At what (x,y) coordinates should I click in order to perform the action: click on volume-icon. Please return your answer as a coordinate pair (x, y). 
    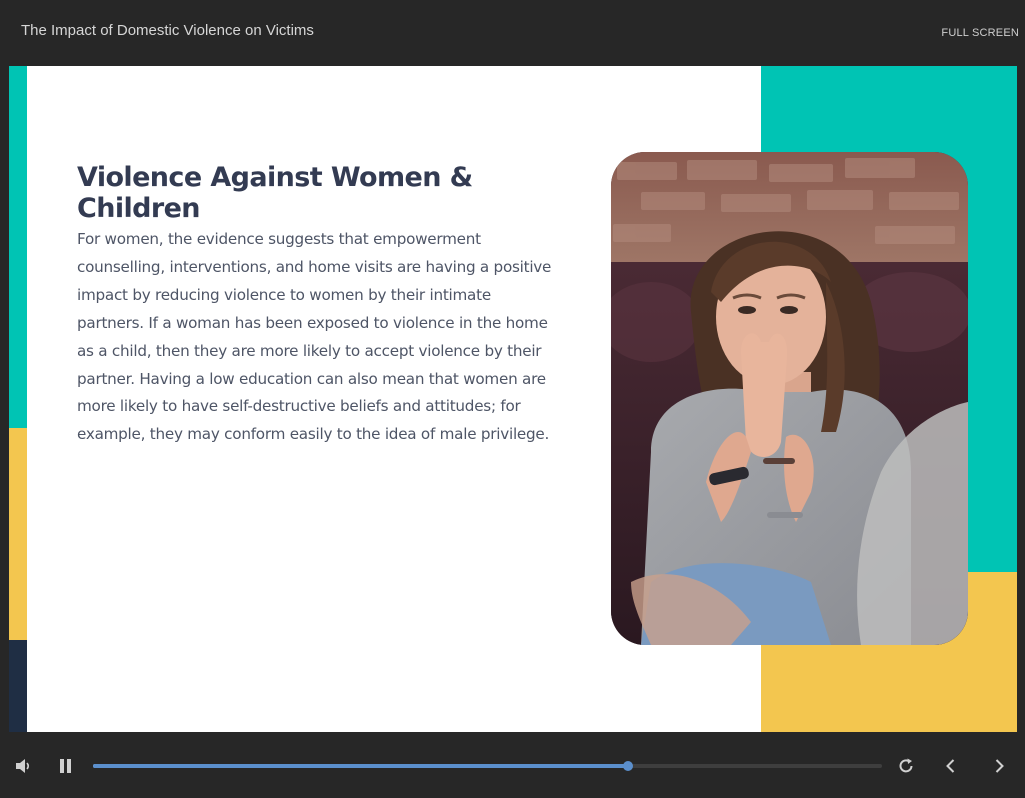
    Looking at the image, I should click on (24, 766).